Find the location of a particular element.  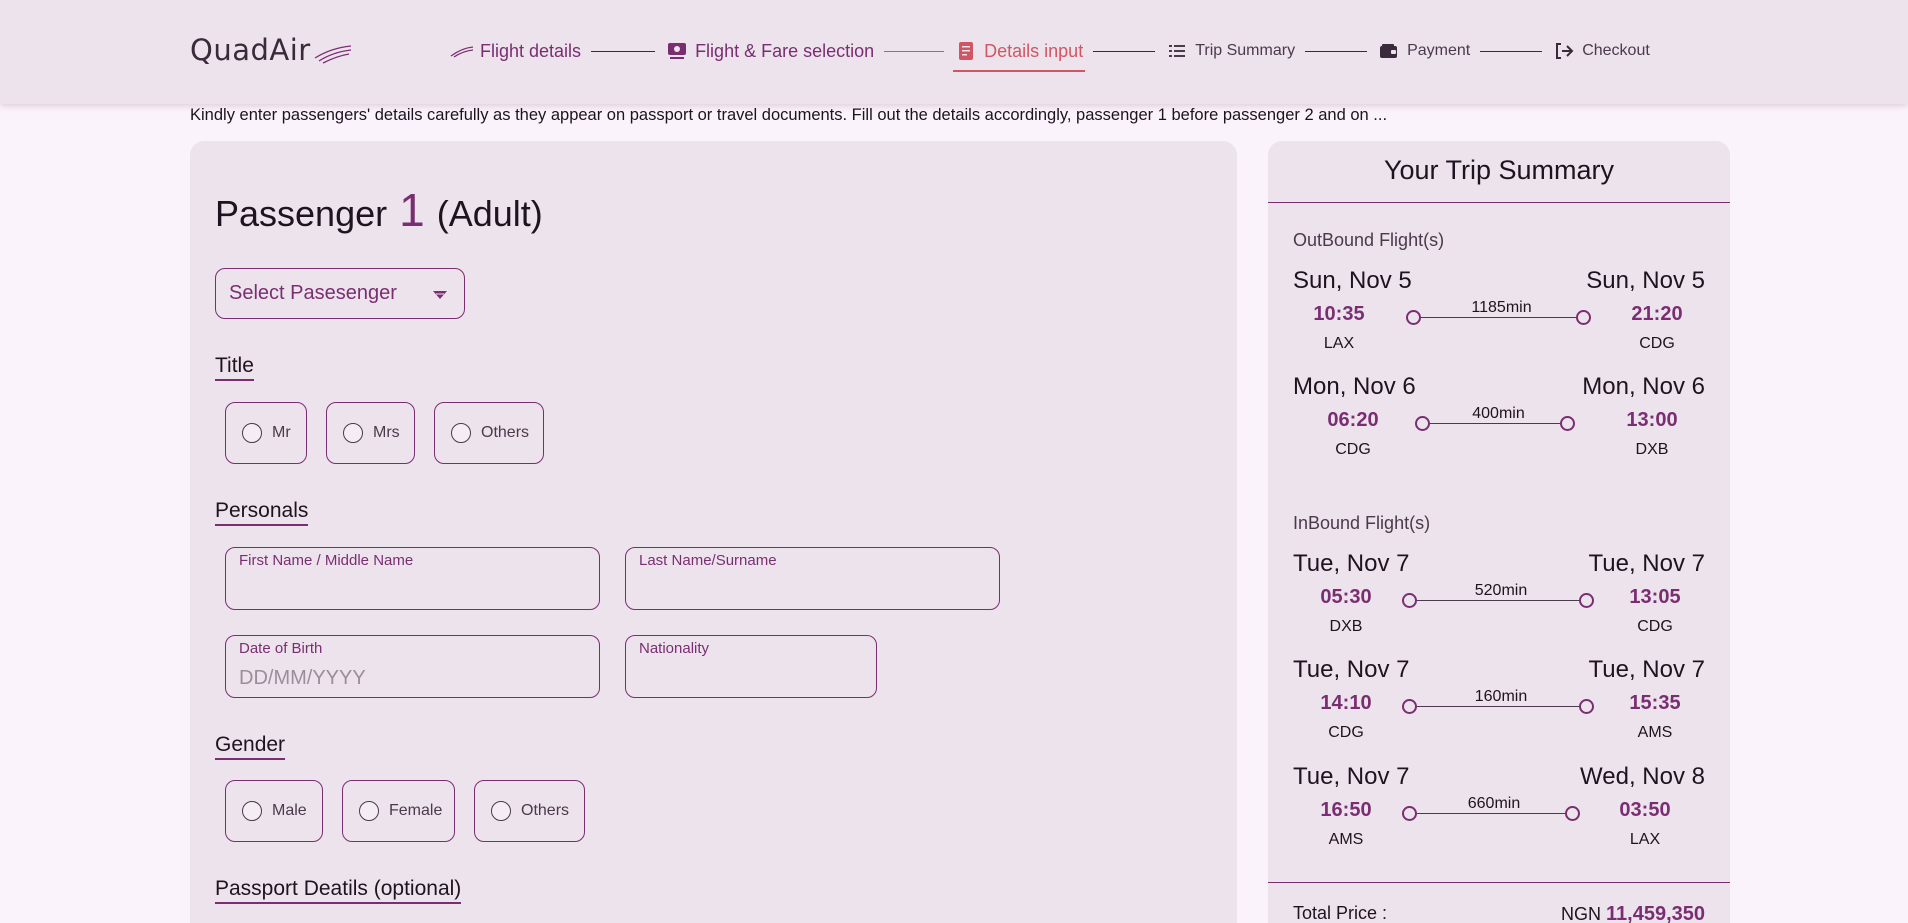

passenger-title-prefix: Passenger is located at coordinates (301, 213).